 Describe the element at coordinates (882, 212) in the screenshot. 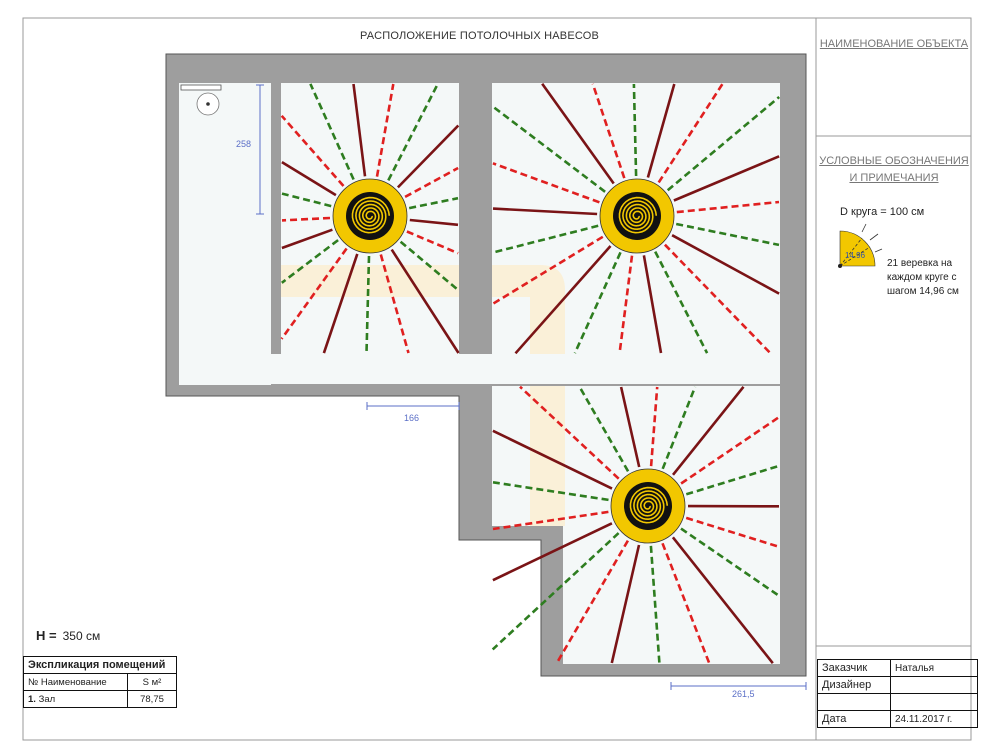

I see `circle-diameter: D круга = 100 см` at that location.